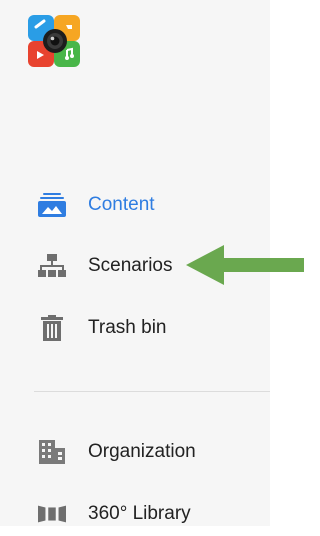 The height and width of the screenshot is (536, 320). Describe the element at coordinates (54, 41) in the screenshot. I see `app-logo-icon` at that location.